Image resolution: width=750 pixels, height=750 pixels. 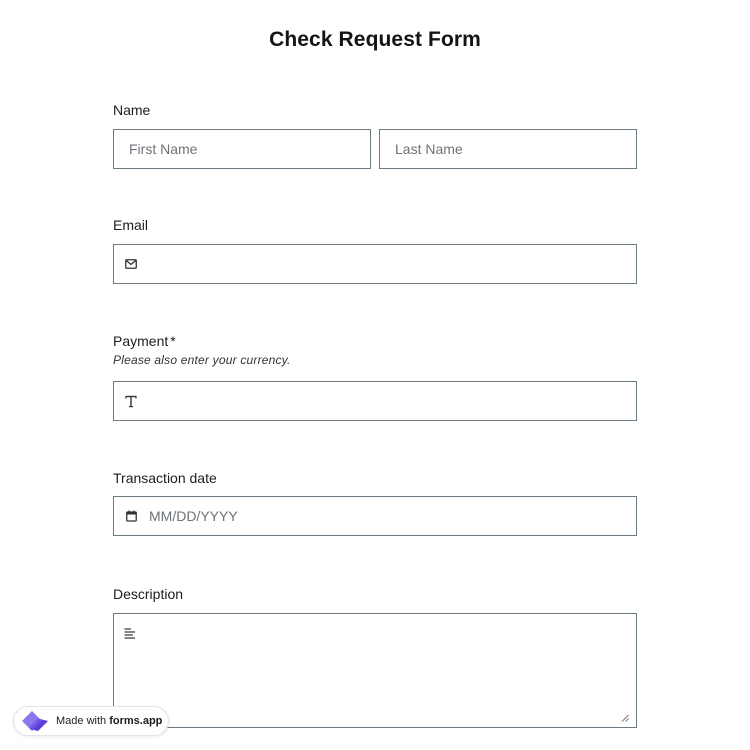 What do you see at coordinates (625, 718) in the screenshot?
I see `resize-handle-icon` at bounding box center [625, 718].